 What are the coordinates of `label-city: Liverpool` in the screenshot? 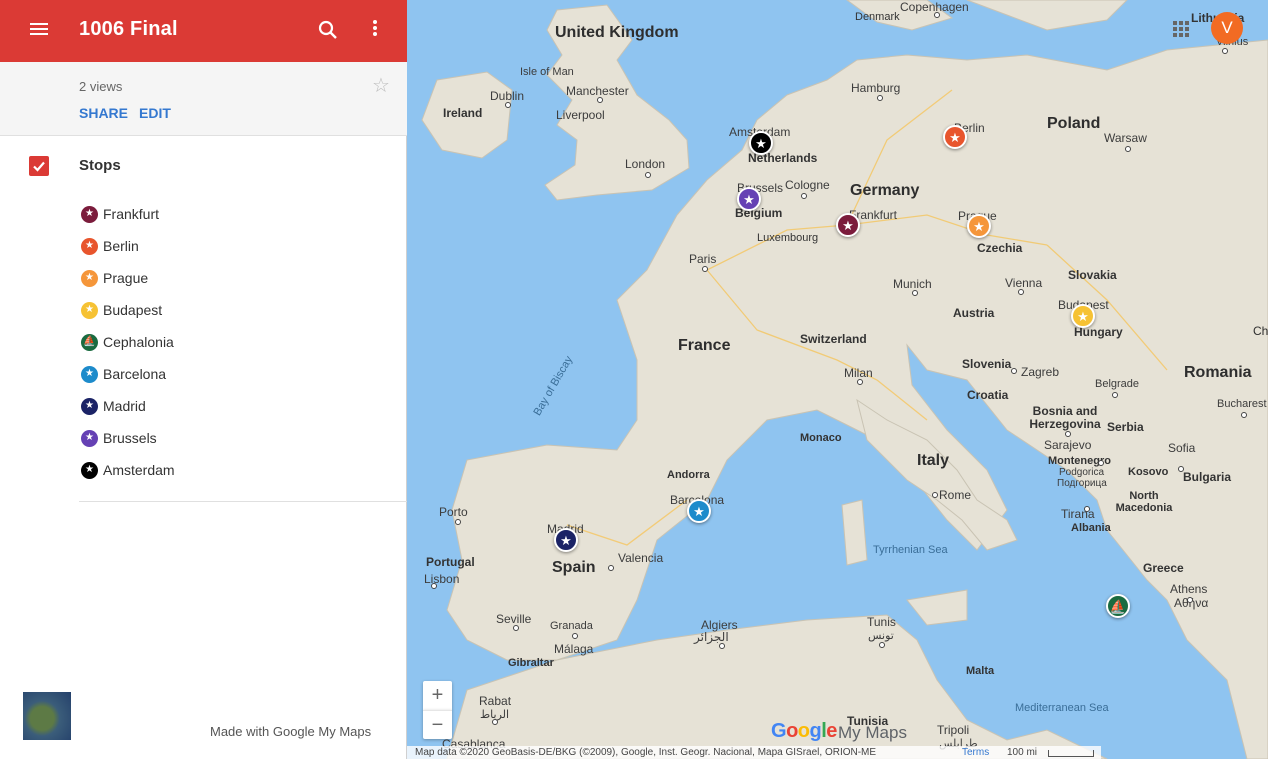 It's located at (580, 115).